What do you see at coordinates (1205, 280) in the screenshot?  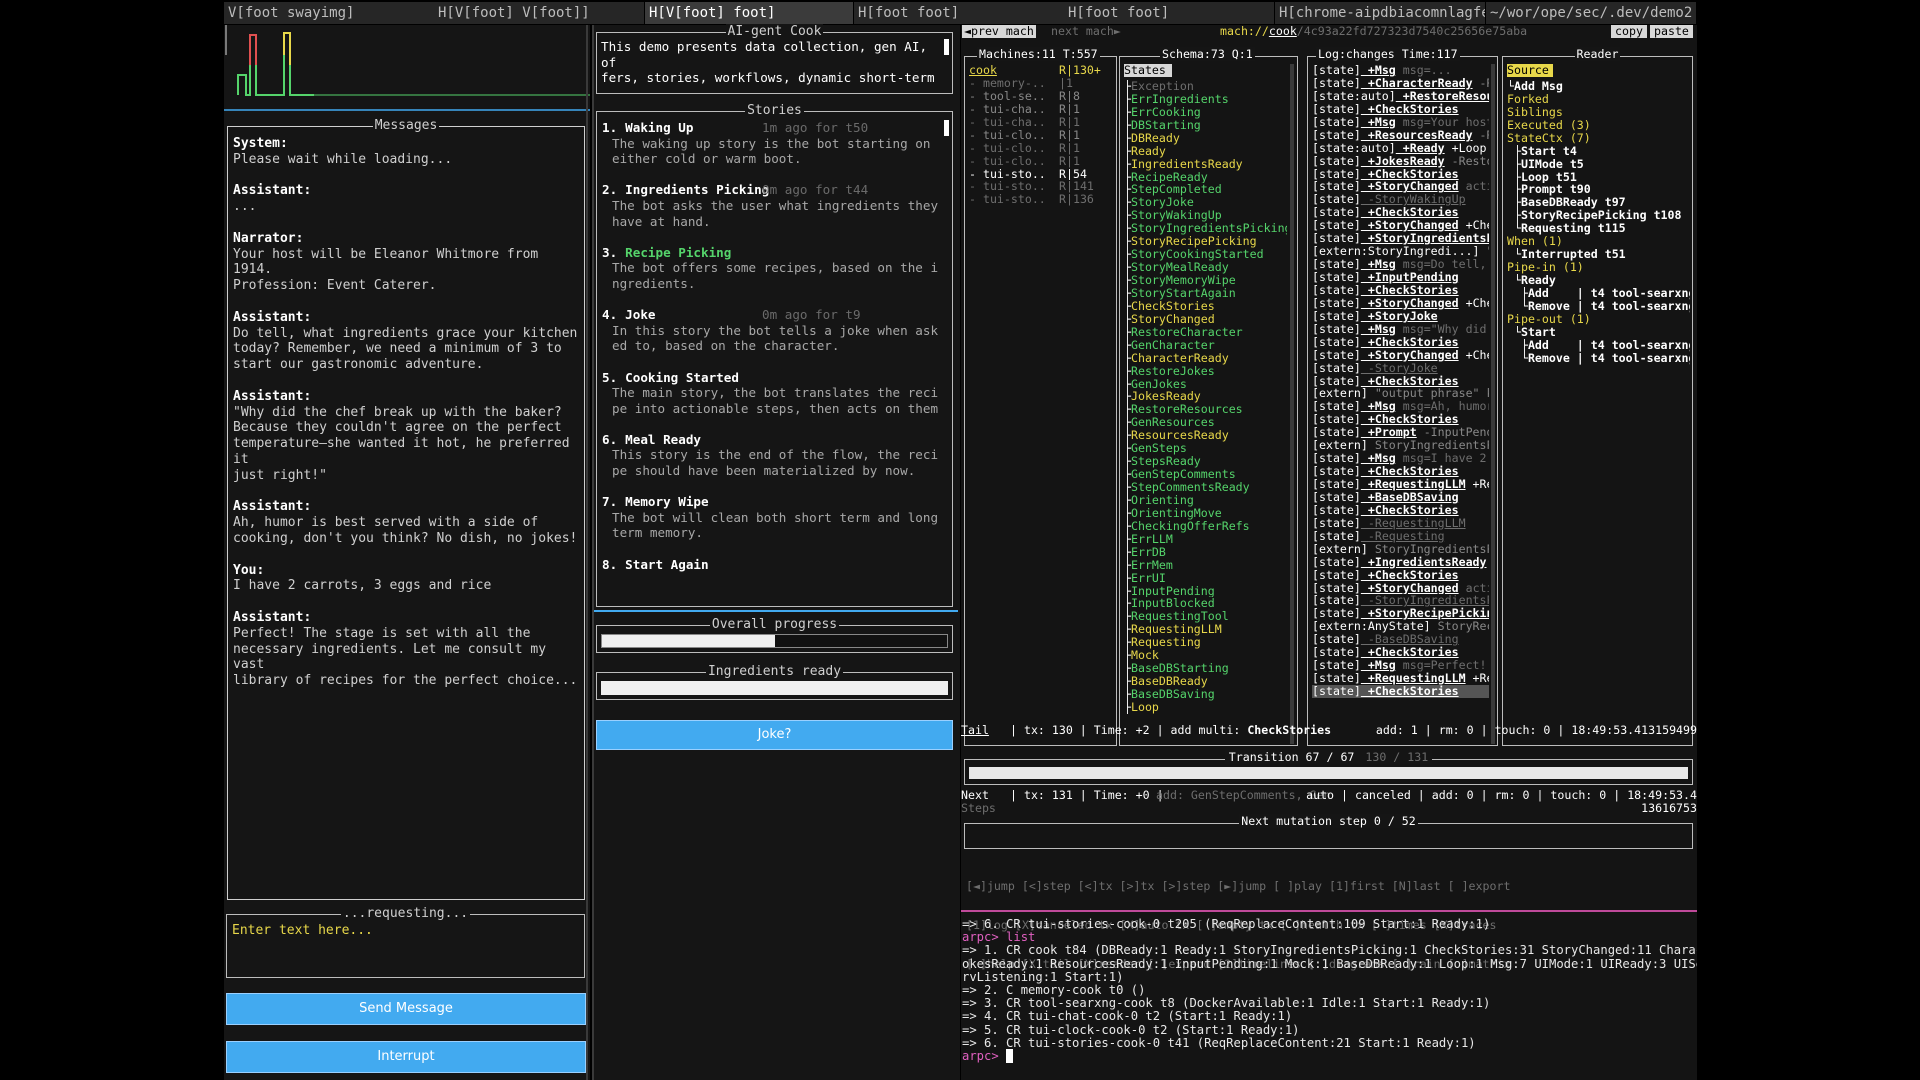 I see `schema-state: ├StoryMemoryWipe` at bounding box center [1205, 280].